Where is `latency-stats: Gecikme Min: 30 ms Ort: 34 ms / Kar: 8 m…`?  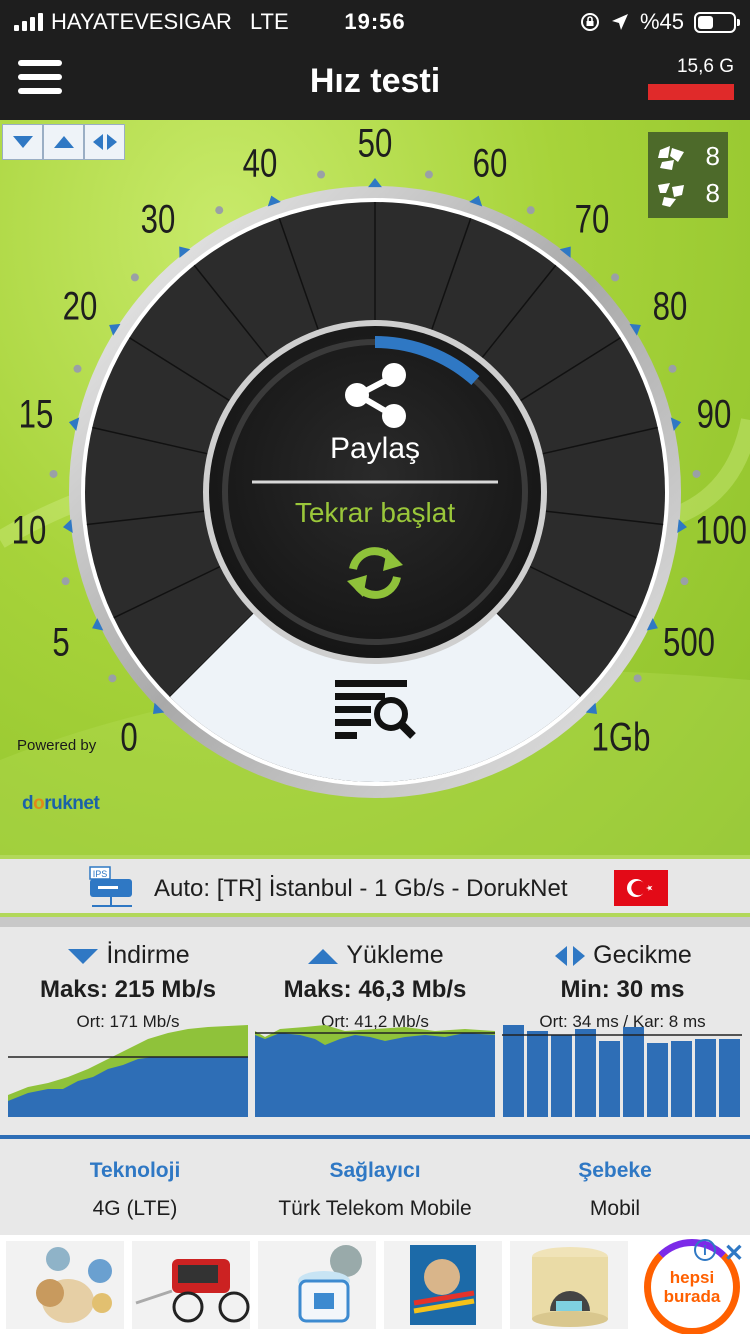
latency-stats: Gecikme Min: 30 ms Ort: 34 ms / Kar: 8 m… is located at coordinates (622, 986).